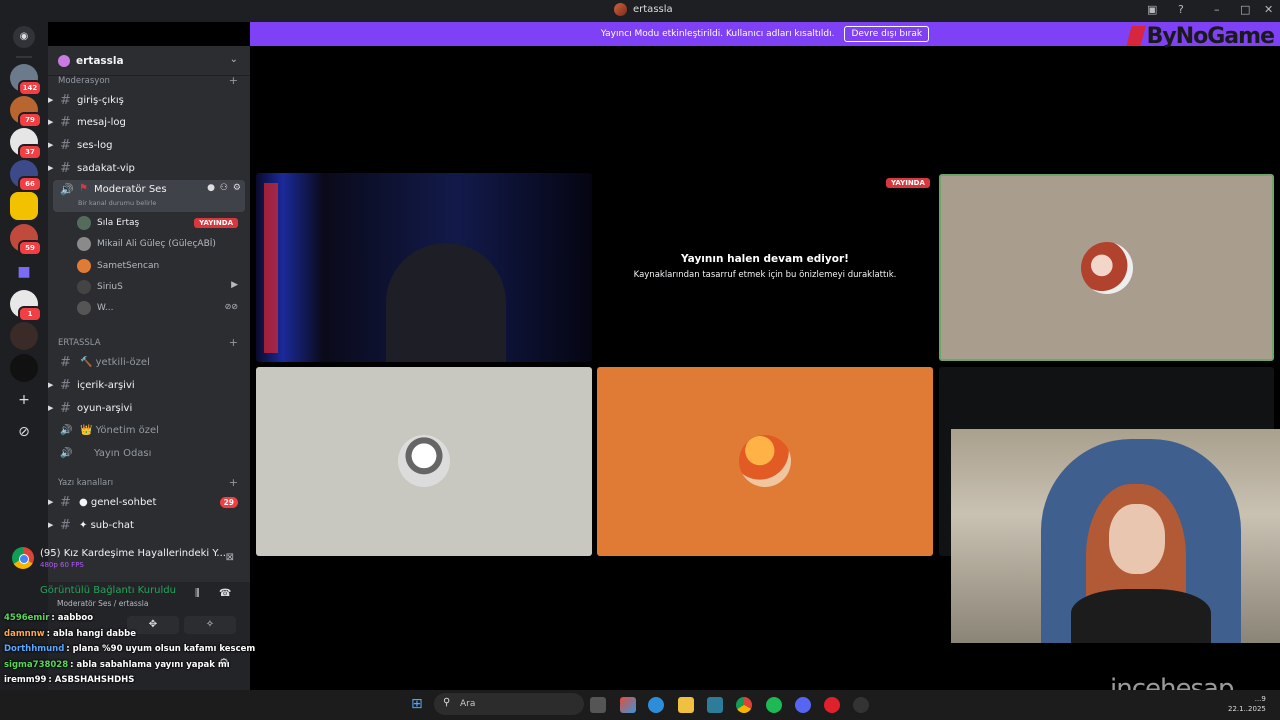 The width and height of the screenshot is (1280, 720). I want to click on voice-user: Sıla Ertaş, so click(108, 223).